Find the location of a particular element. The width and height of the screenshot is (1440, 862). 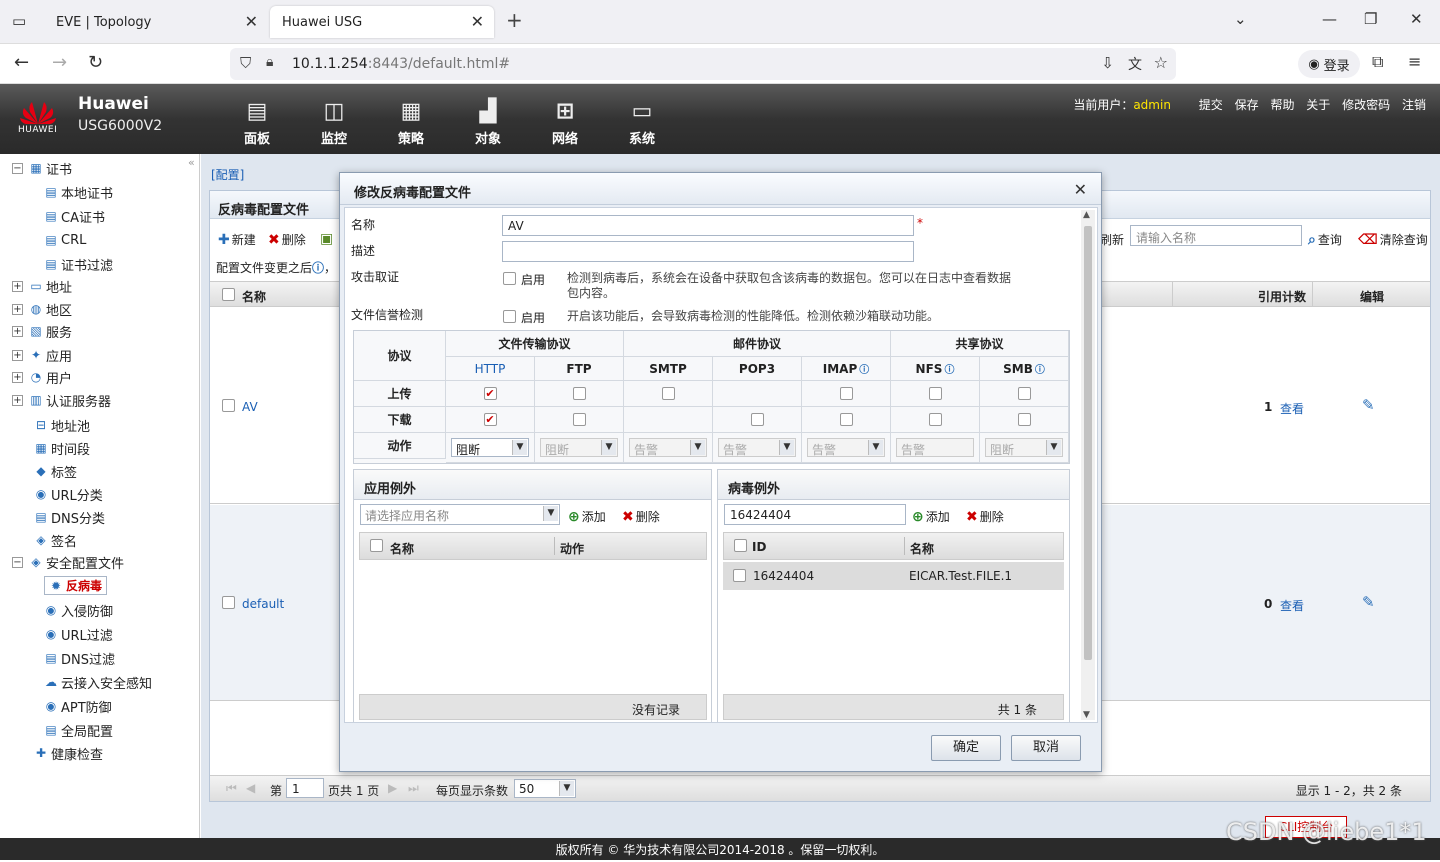

menu-policy: ▦ 策略 is located at coordinates (411, 124).